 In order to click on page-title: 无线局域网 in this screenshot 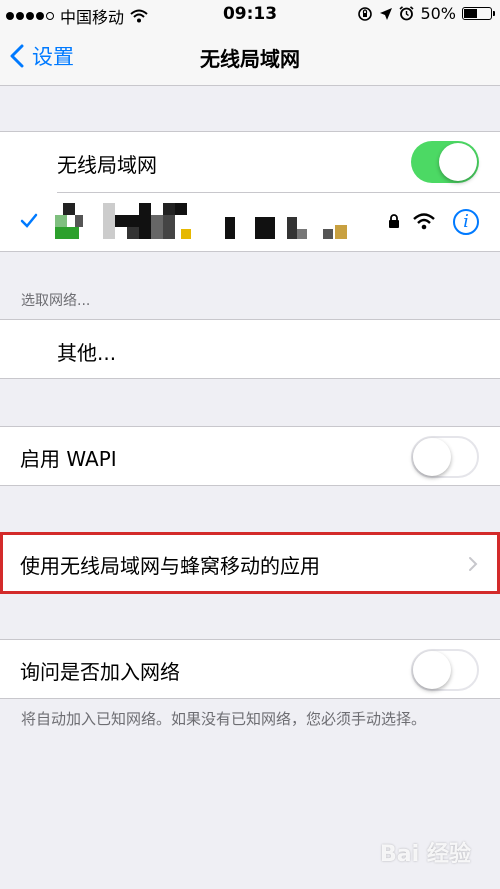, I will do `click(250, 59)`.